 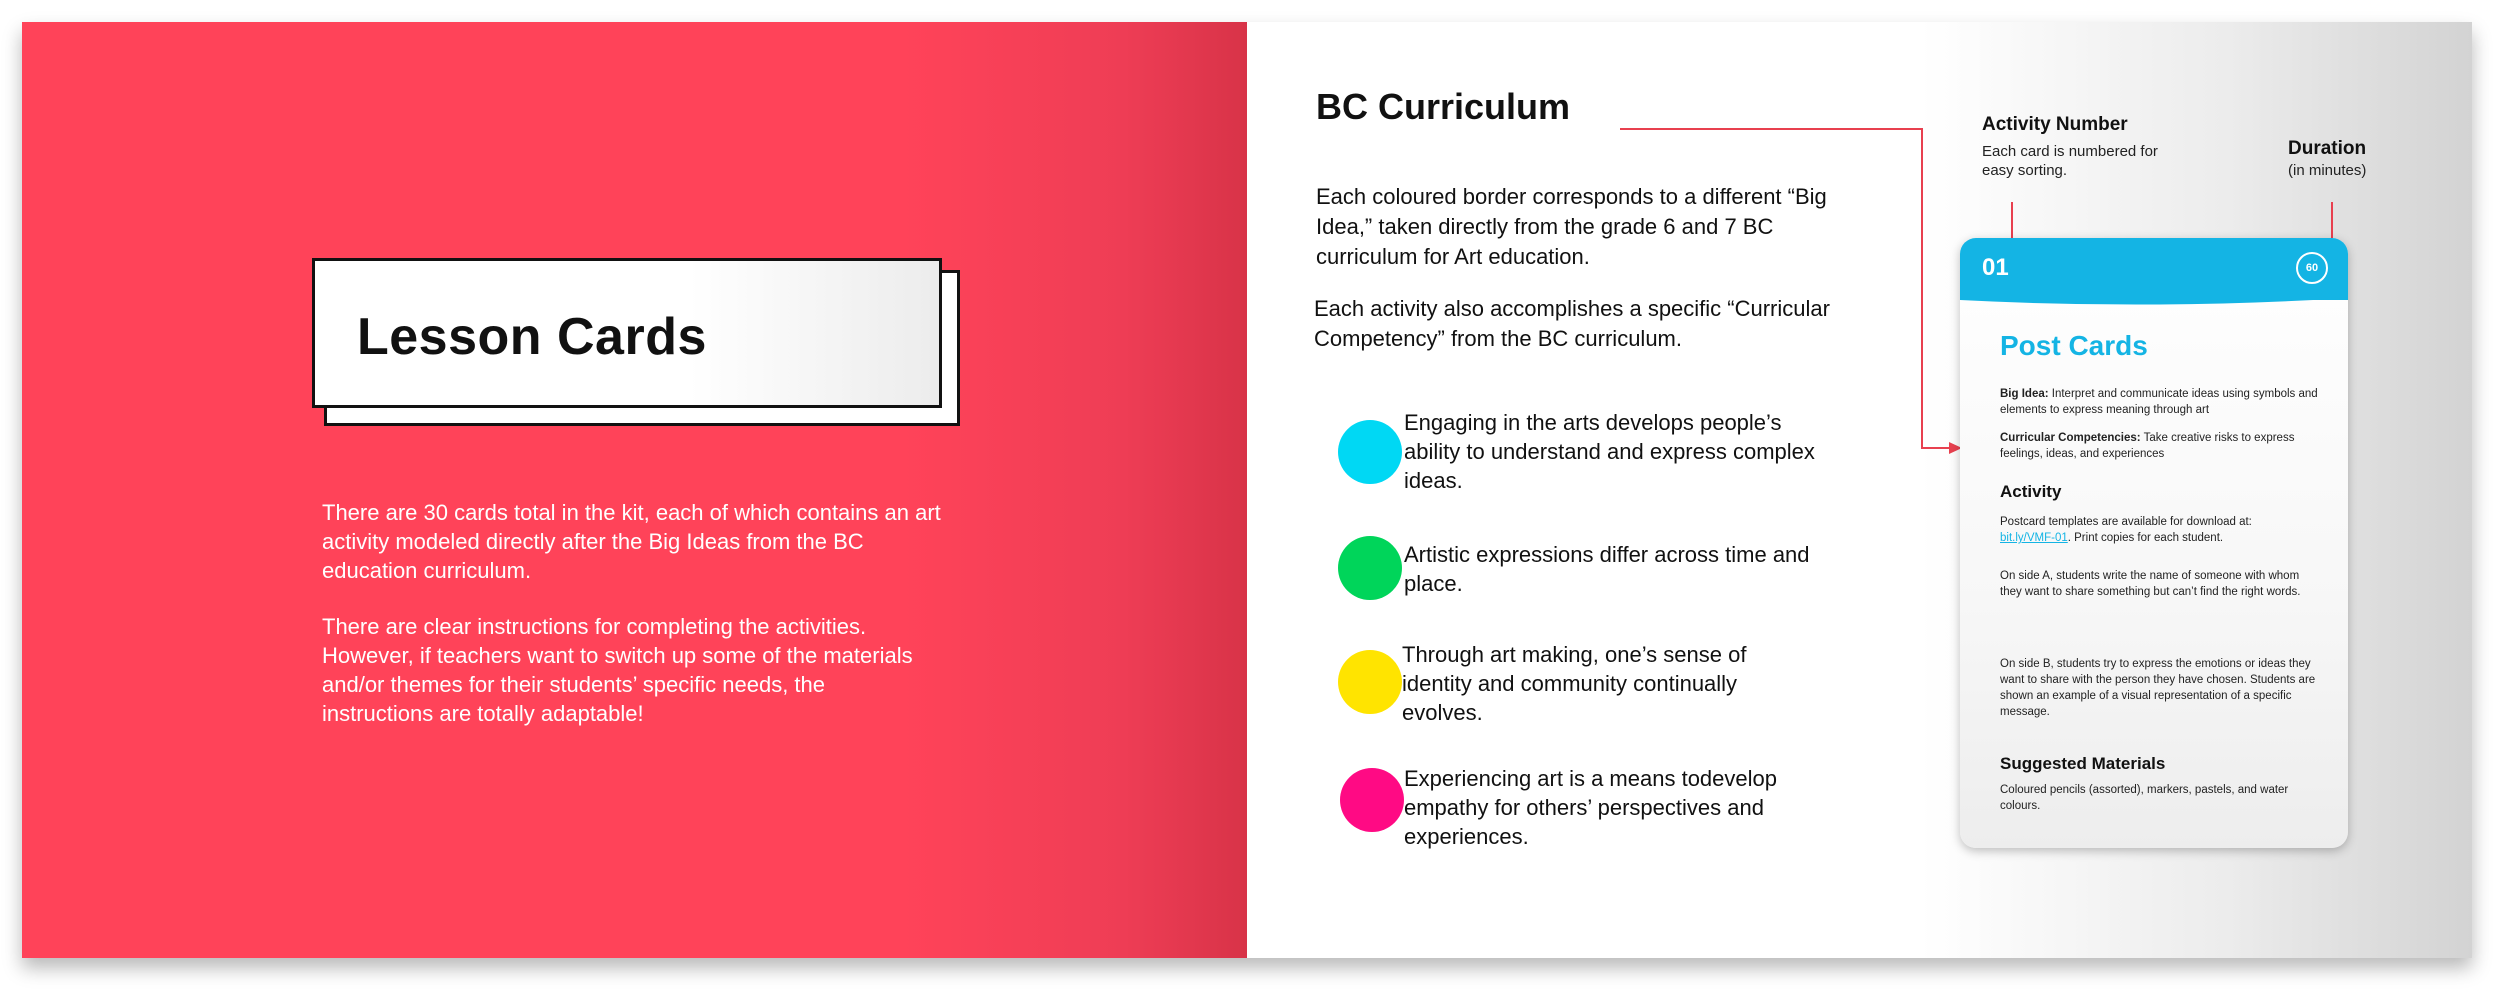 What do you see at coordinates (2034, 538) in the screenshot?
I see `template-link: bit.ly/VMF-01` at bounding box center [2034, 538].